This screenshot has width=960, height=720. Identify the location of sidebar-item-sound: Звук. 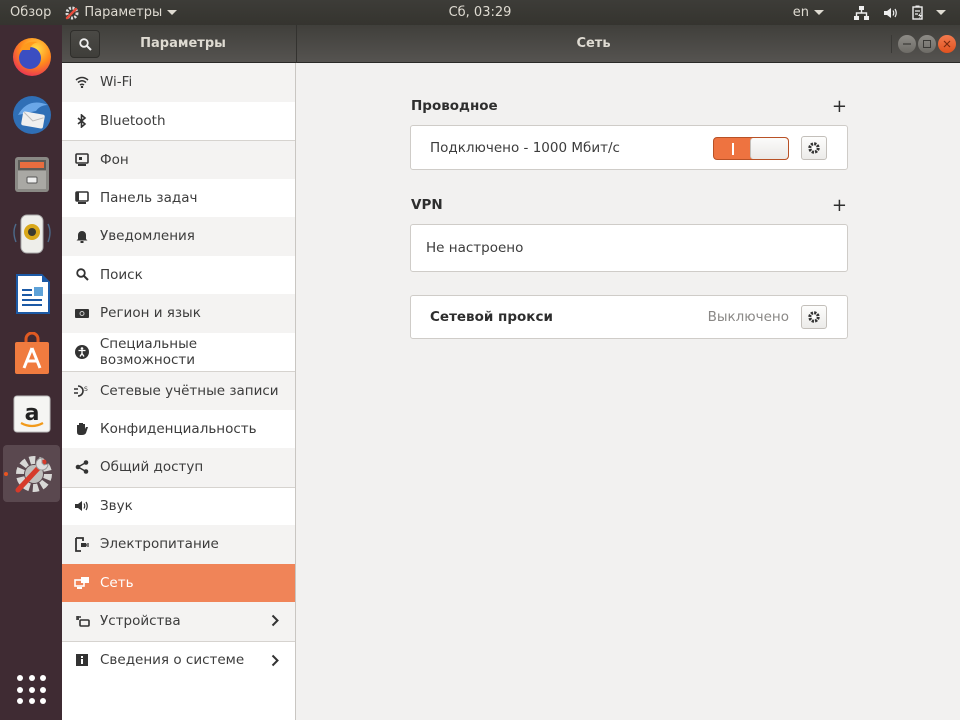
(178, 506).